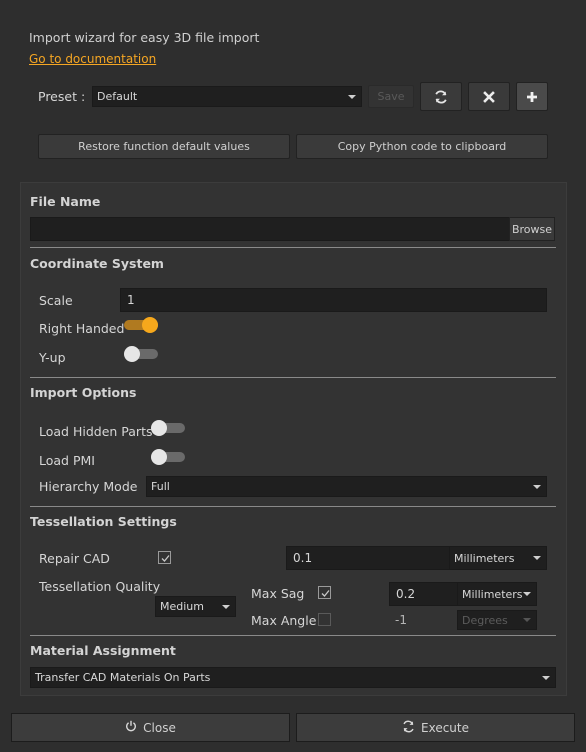 The height and width of the screenshot is (752, 586). Describe the element at coordinates (278, 593) in the screenshot. I see `max-sag-label: Max Sag` at that location.